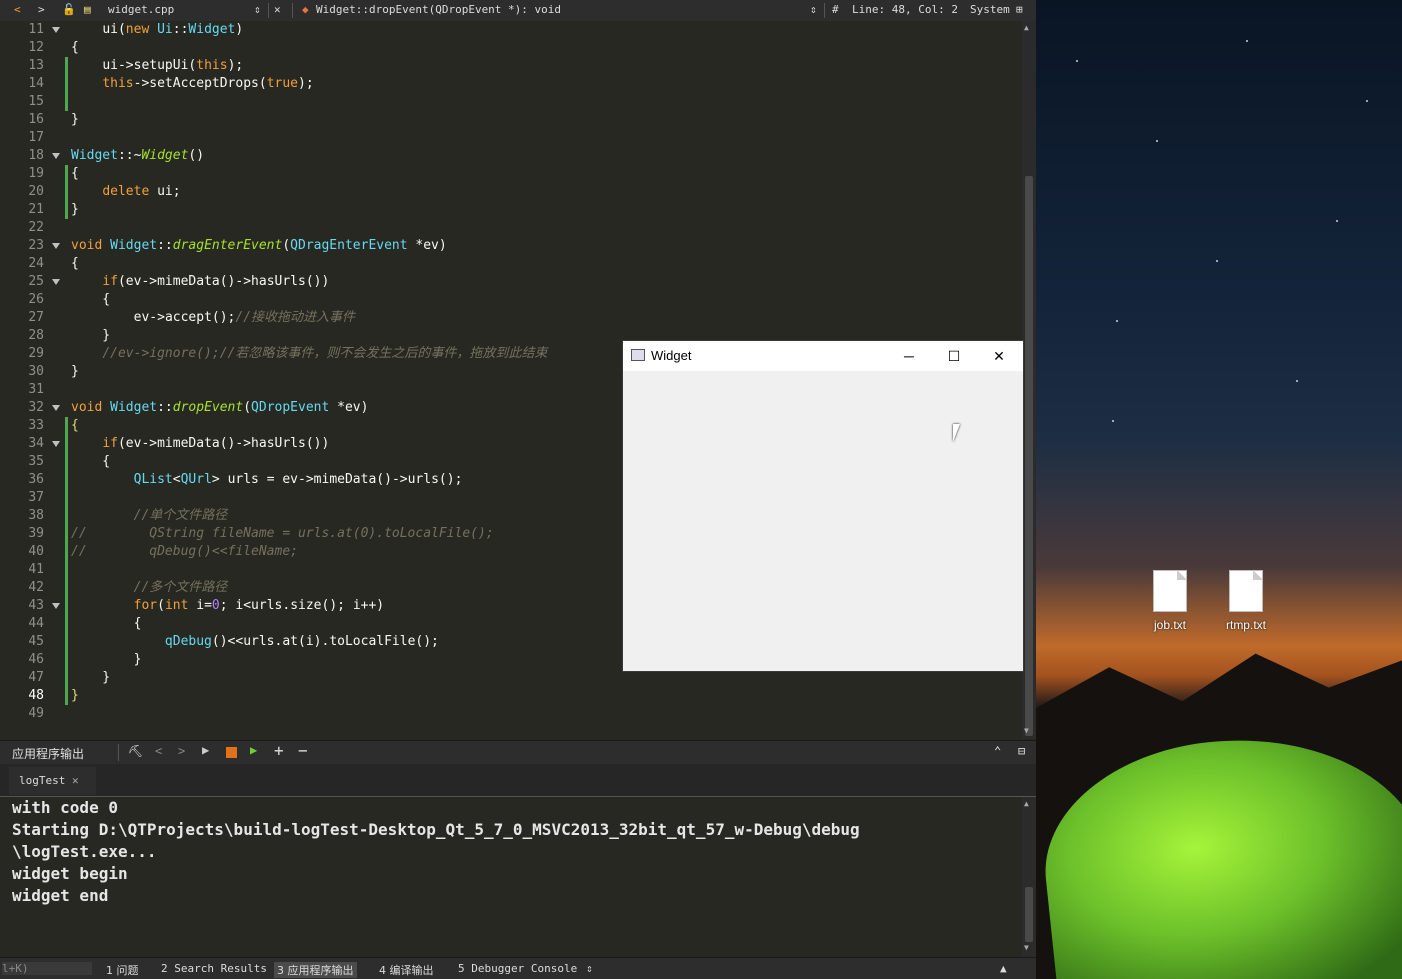  I want to click on minimize-button: ─, so click(909, 356).